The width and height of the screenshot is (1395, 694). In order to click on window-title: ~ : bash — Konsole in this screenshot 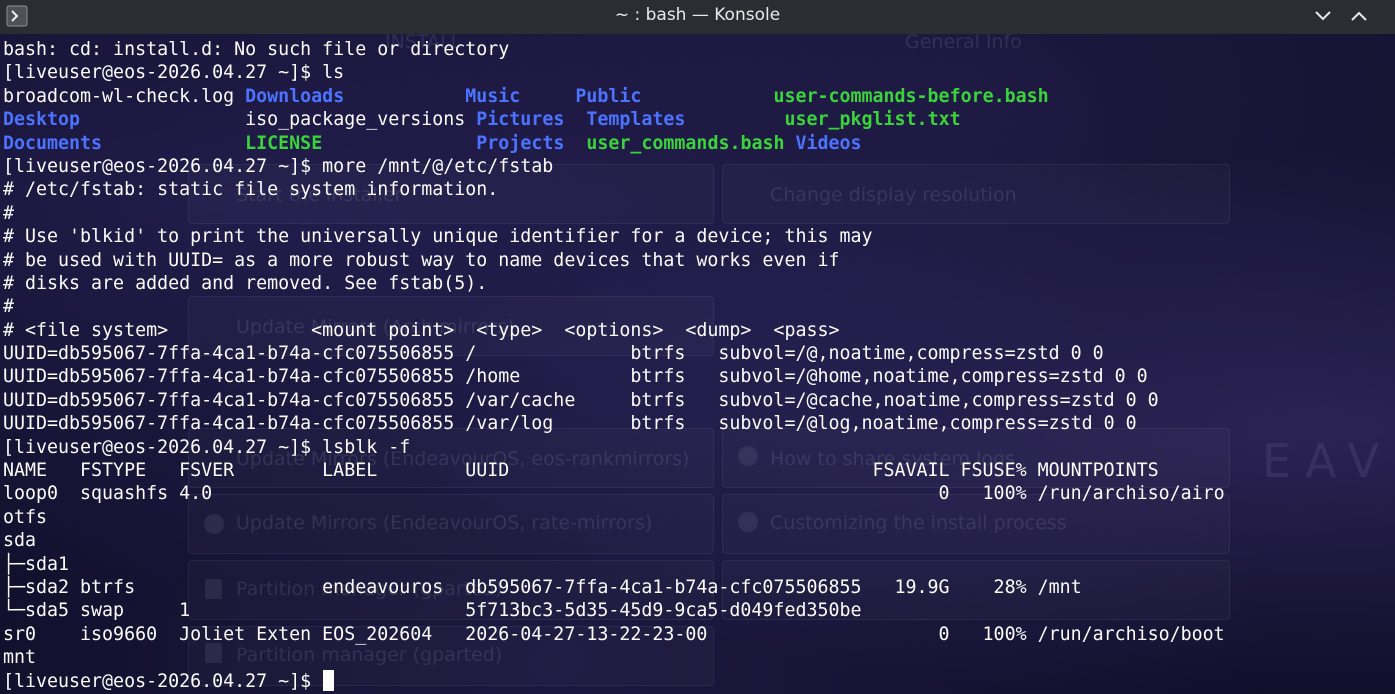, I will do `click(697, 15)`.